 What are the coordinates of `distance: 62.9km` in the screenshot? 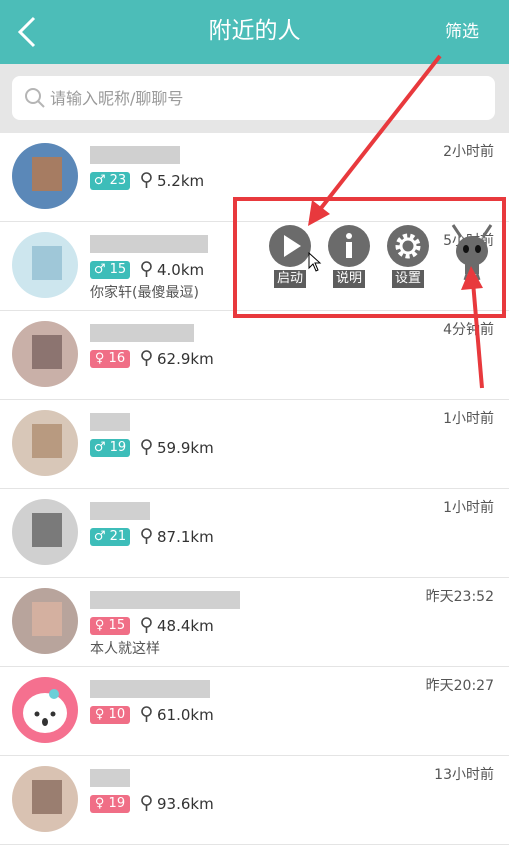 It's located at (177, 359).